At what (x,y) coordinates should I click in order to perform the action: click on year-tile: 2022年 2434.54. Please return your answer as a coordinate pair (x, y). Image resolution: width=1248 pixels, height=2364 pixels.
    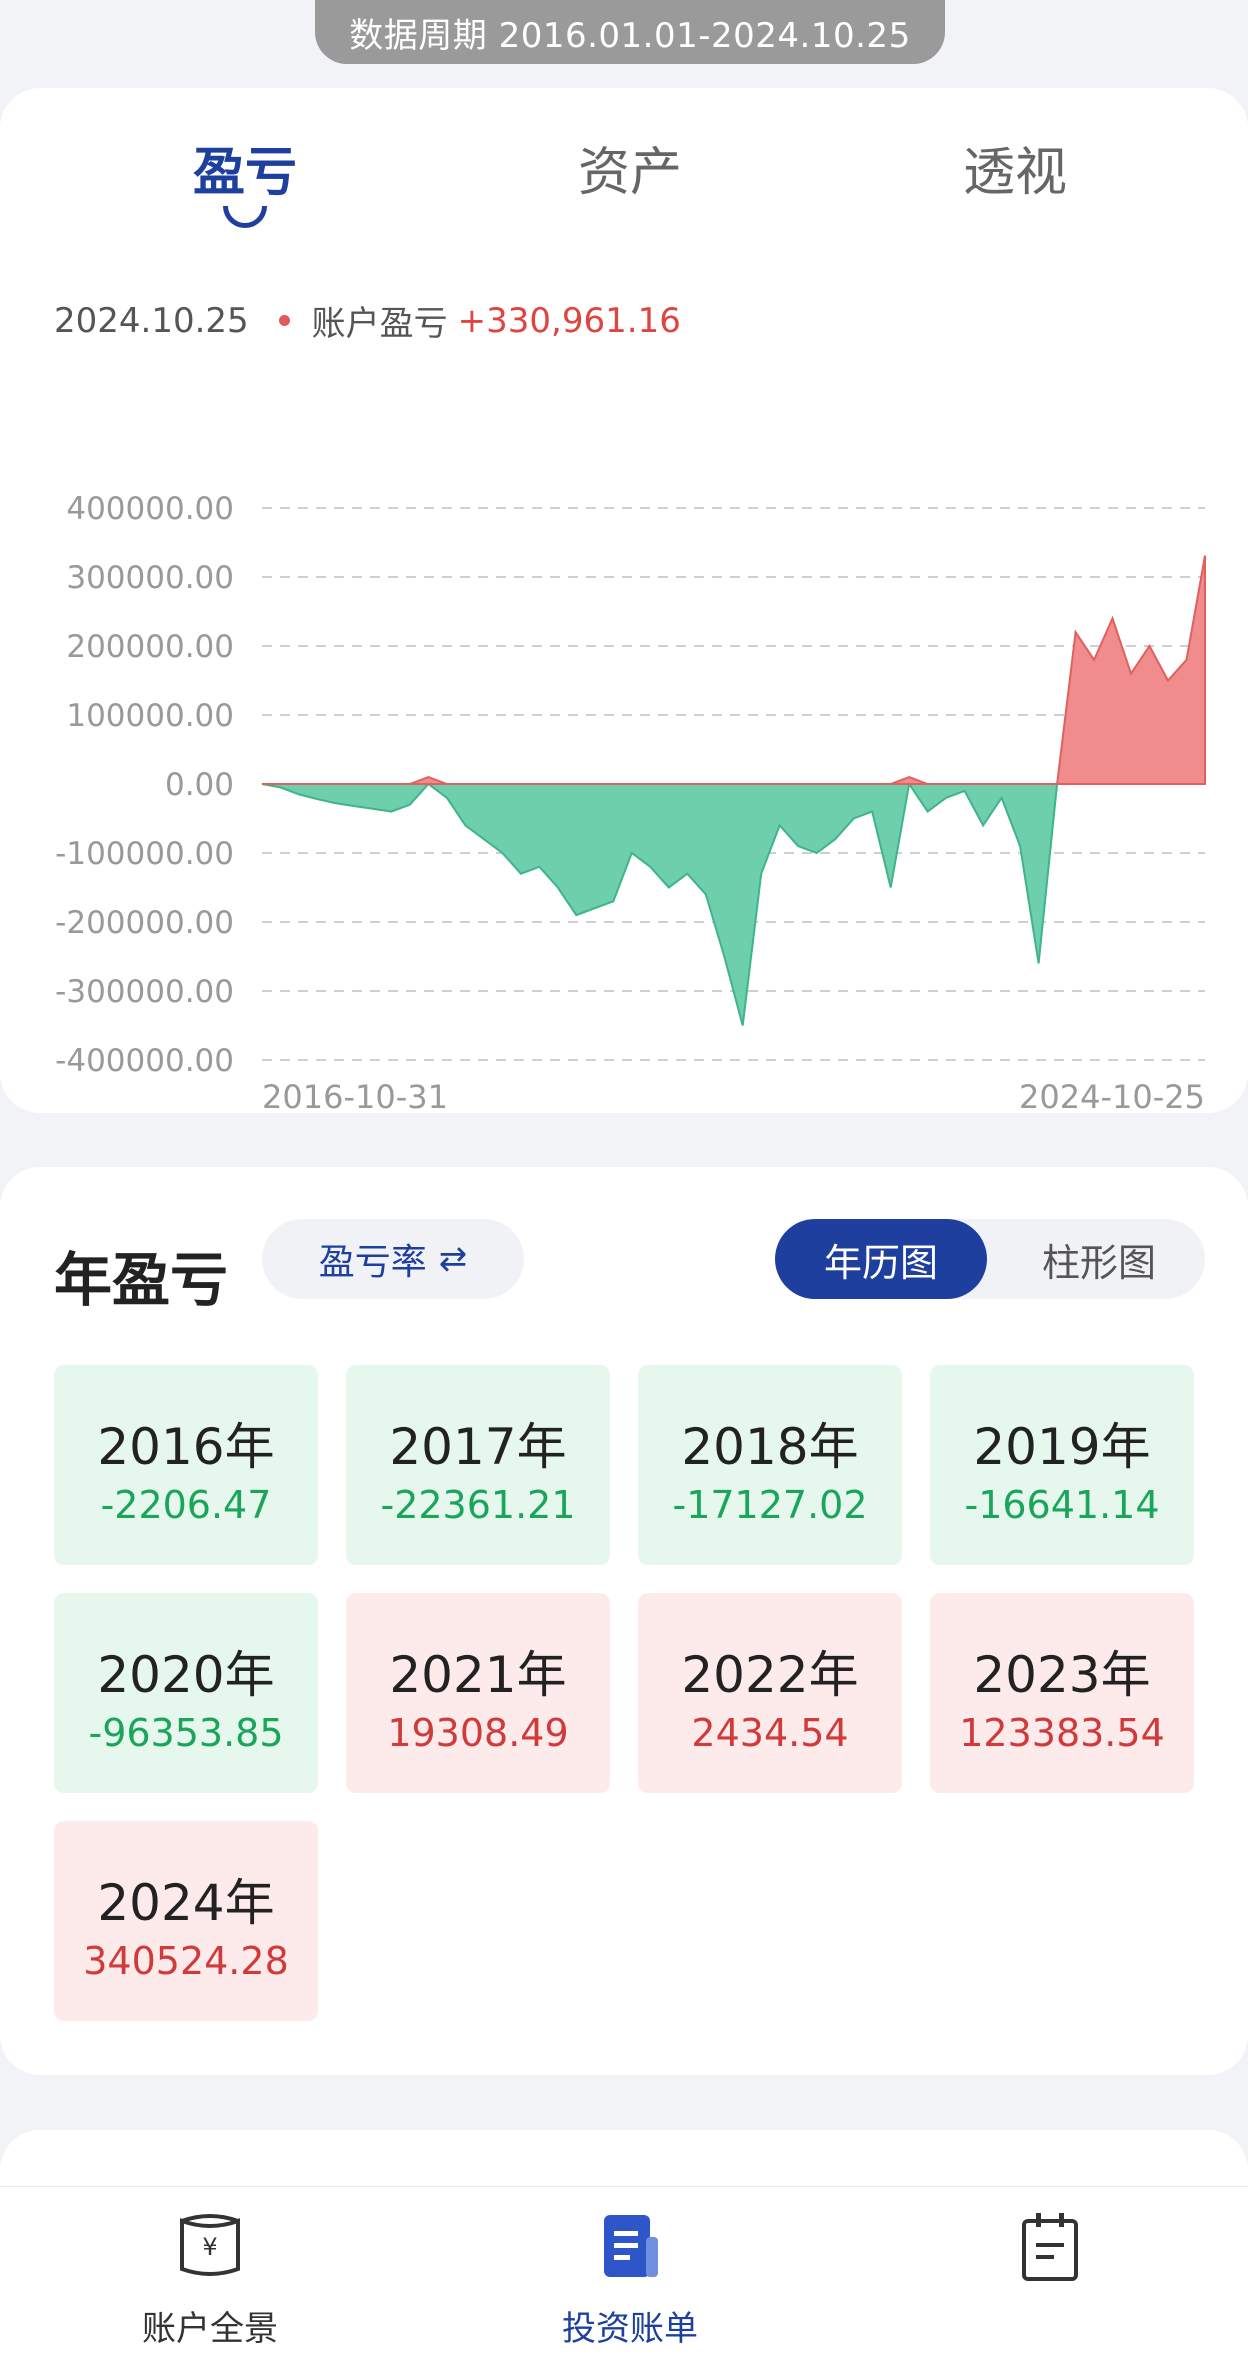
    Looking at the image, I should click on (770, 1693).